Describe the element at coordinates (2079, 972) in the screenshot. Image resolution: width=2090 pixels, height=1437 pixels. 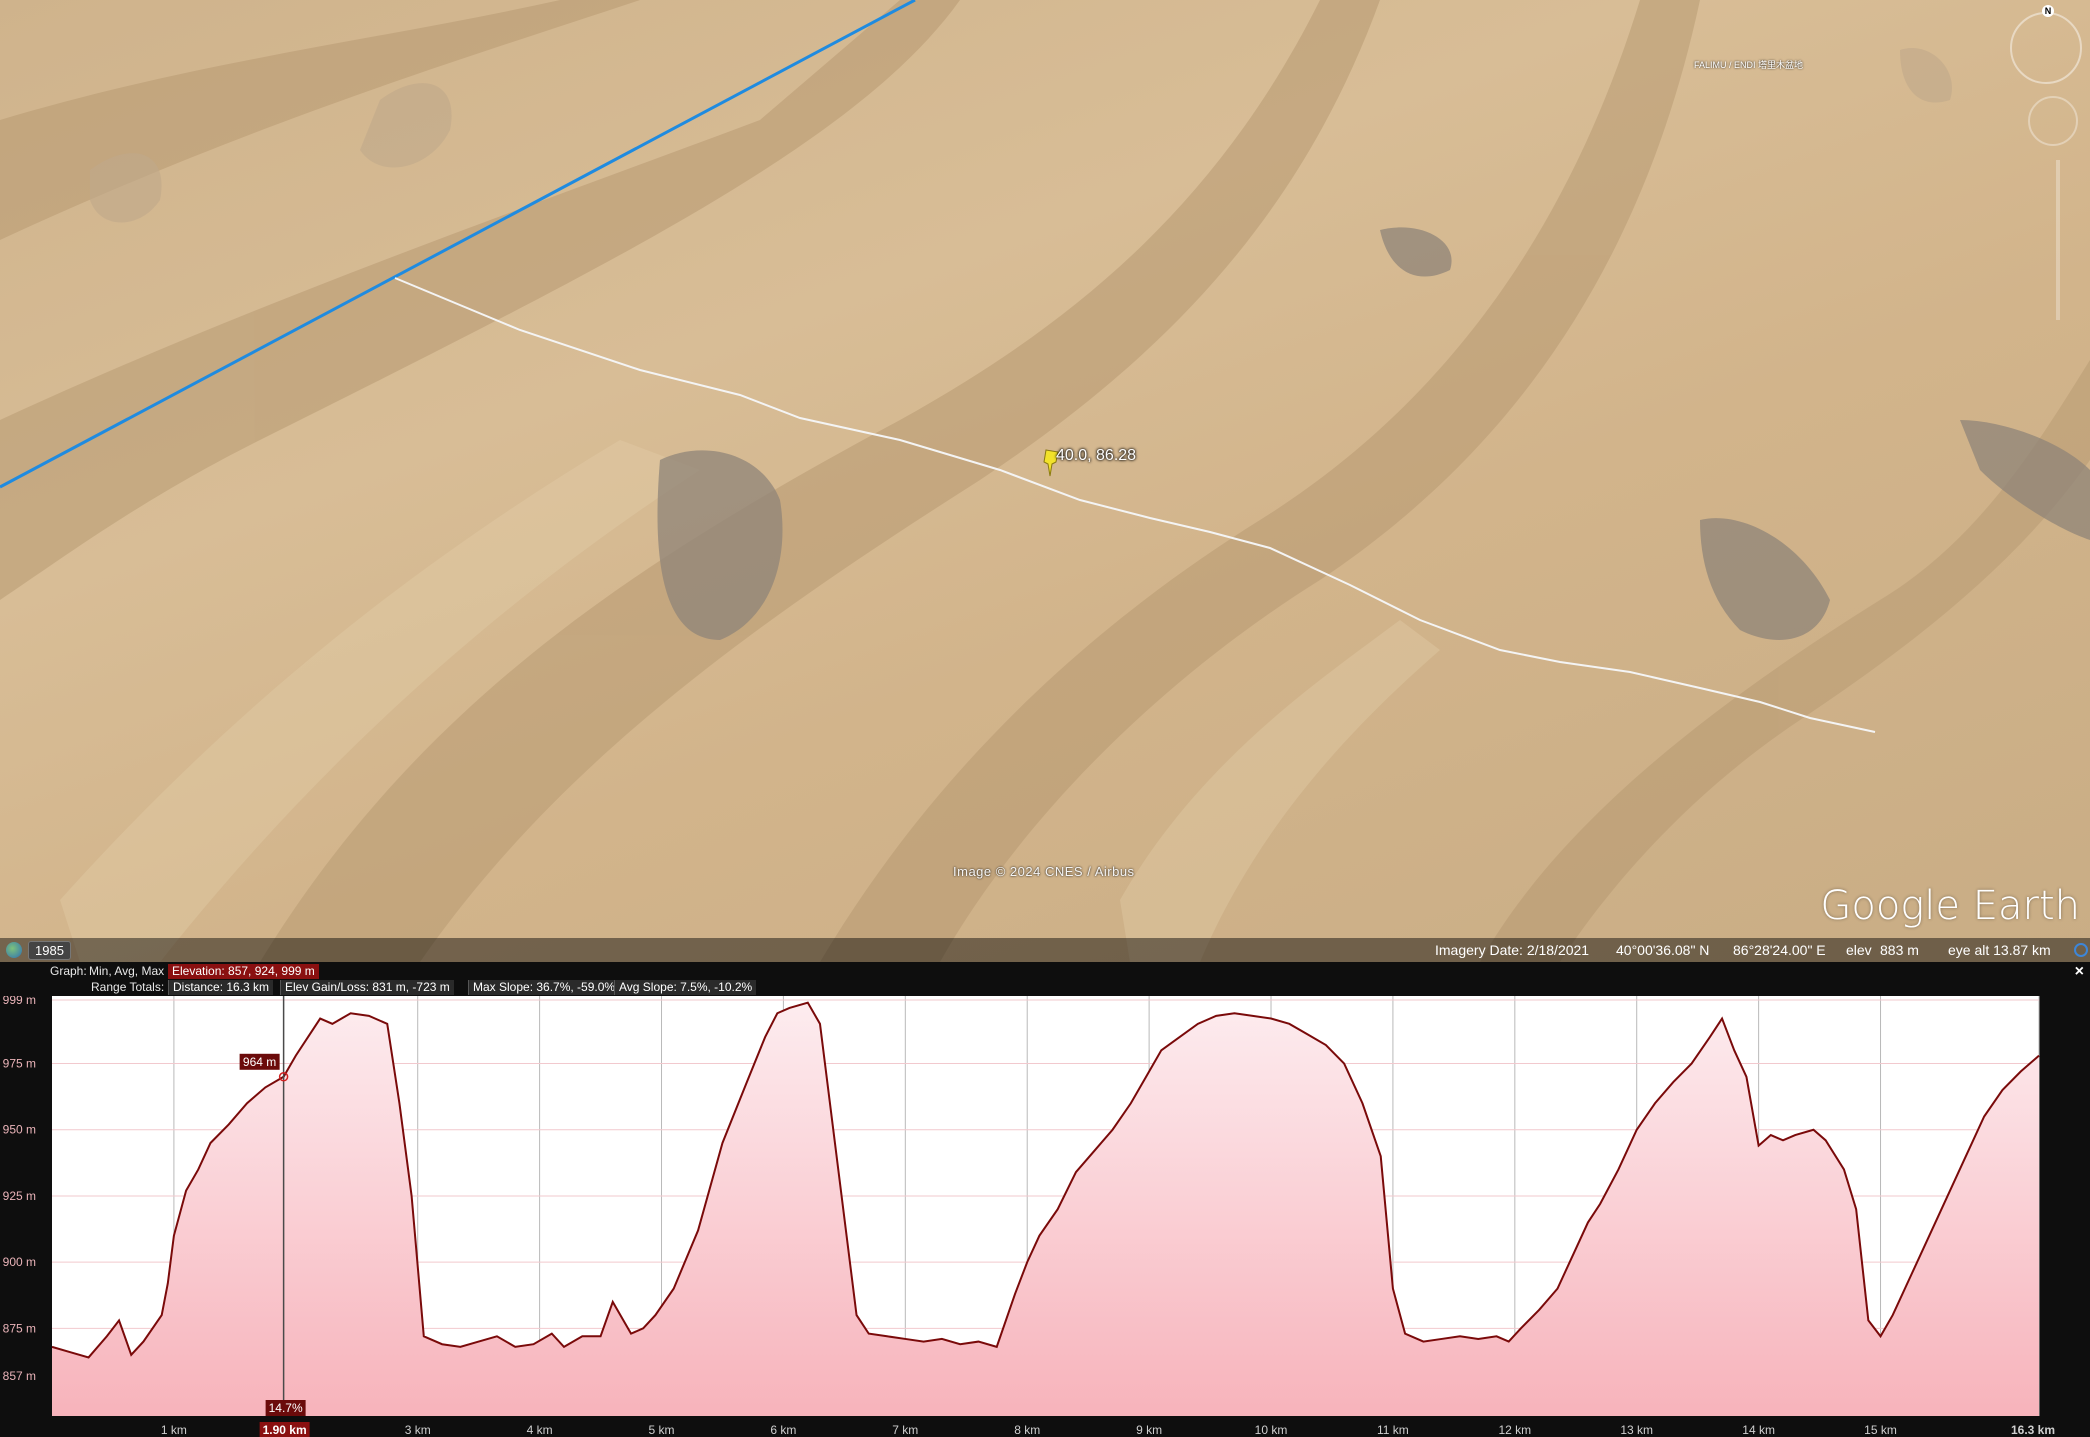
I see `close-icon: ×` at that location.